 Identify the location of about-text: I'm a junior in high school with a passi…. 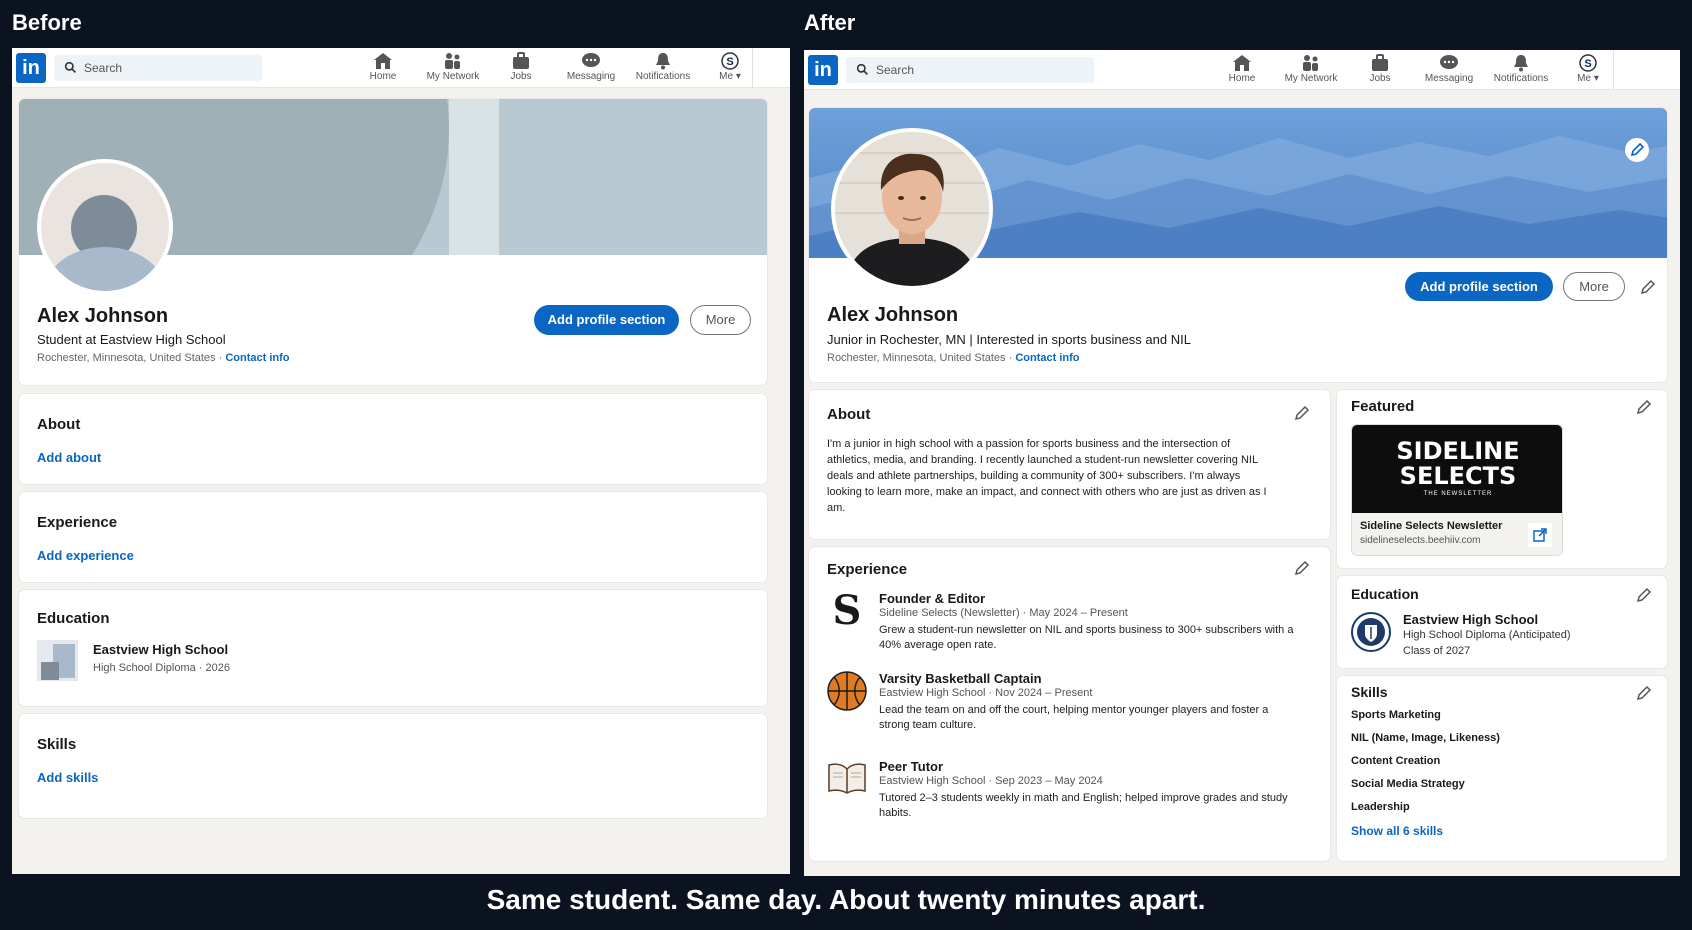
(1047, 476).